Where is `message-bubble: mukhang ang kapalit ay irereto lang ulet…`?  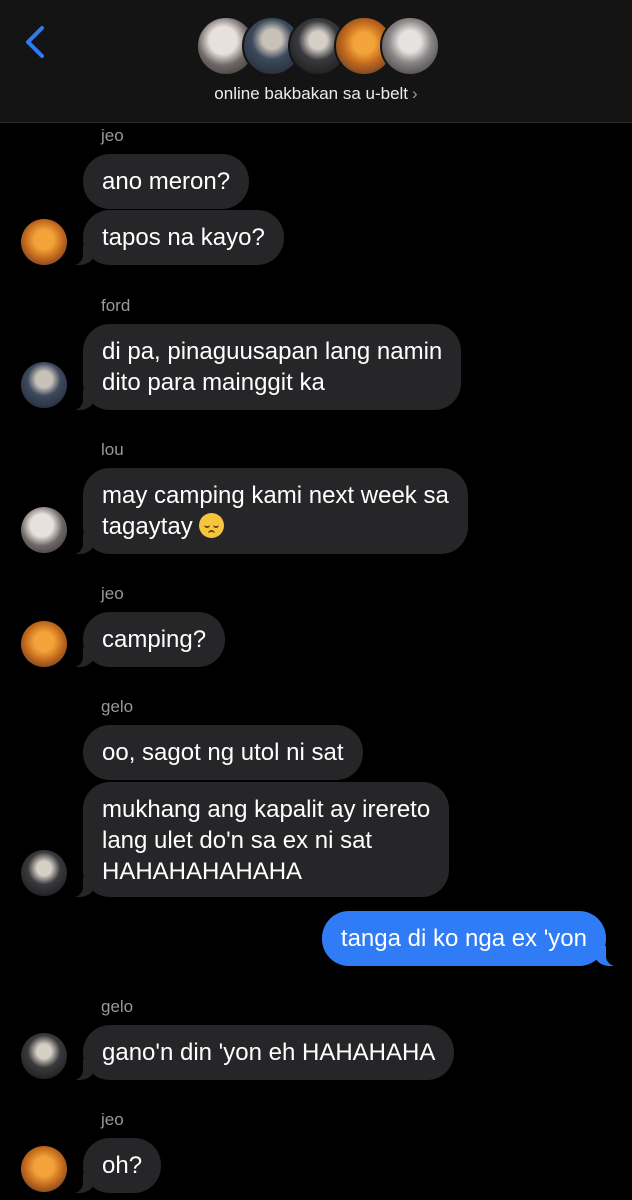 message-bubble: mukhang ang kapalit ay irereto lang ulet… is located at coordinates (261, 839).